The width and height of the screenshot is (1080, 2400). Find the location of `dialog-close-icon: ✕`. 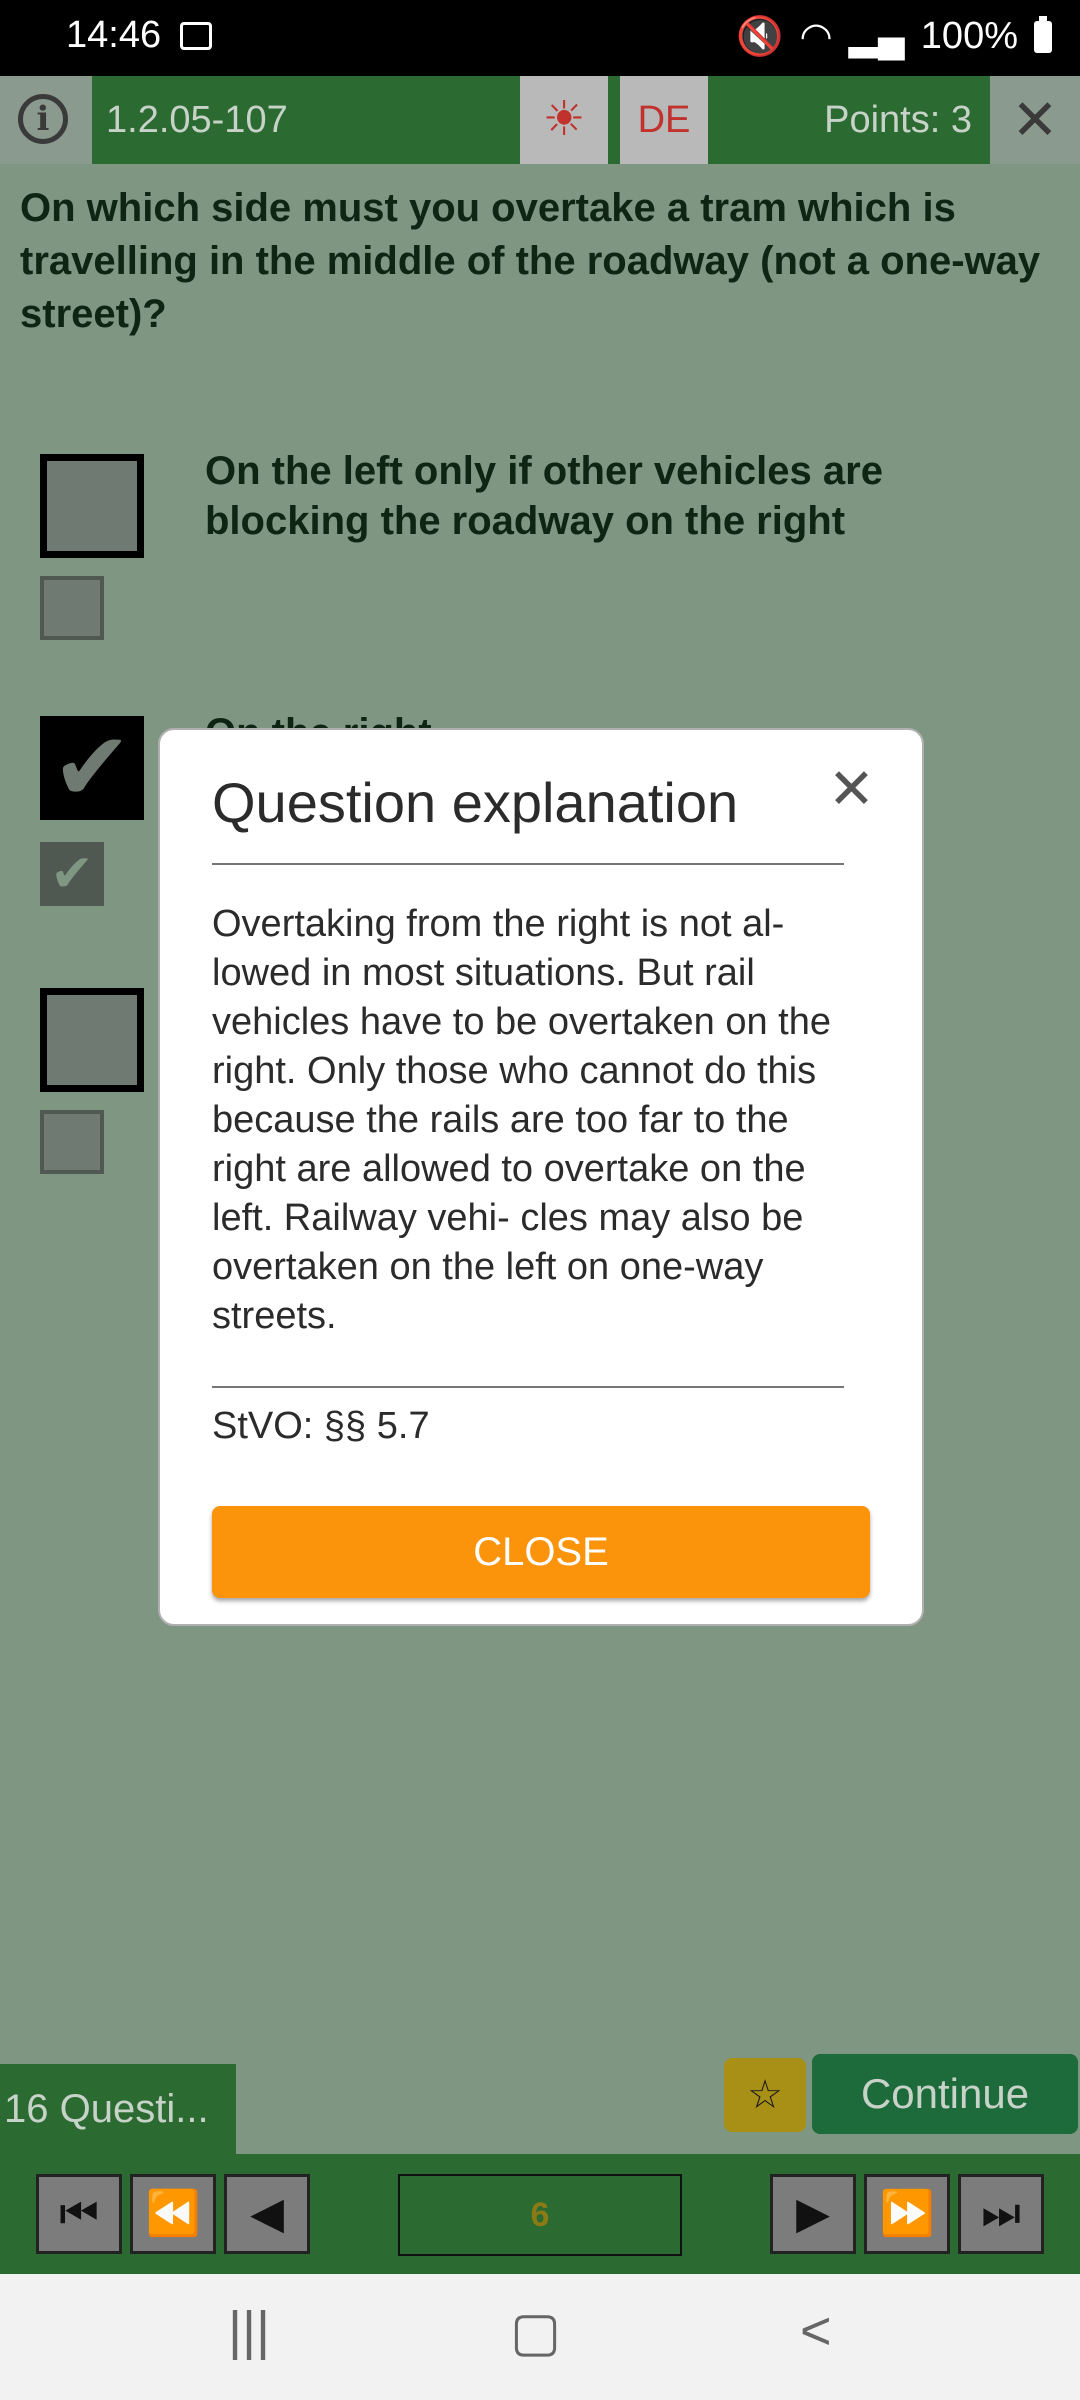

dialog-close-icon: ✕ is located at coordinates (851, 789).